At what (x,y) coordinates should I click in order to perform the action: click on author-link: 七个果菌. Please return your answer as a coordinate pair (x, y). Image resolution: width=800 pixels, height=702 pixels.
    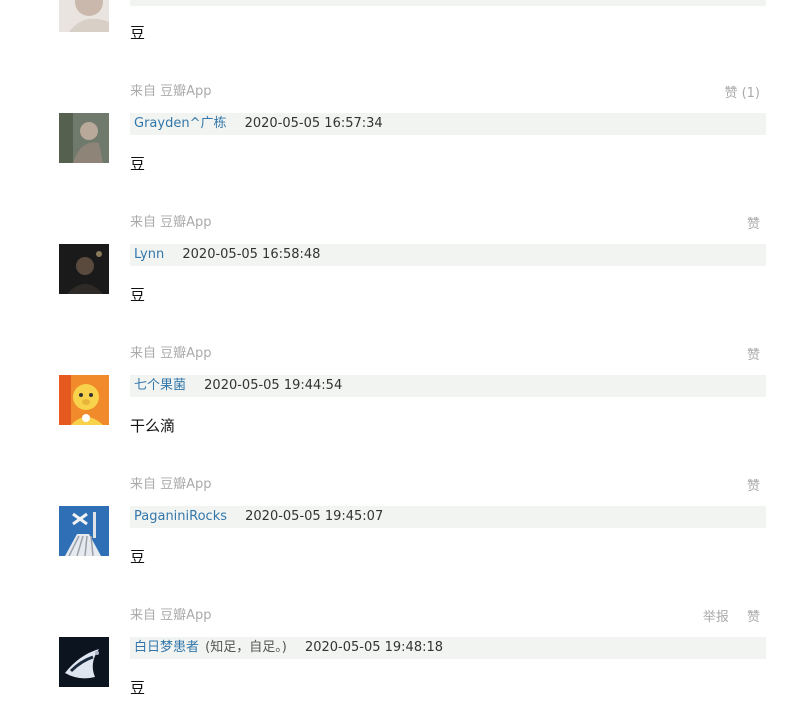
    Looking at the image, I should click on (160, 385).